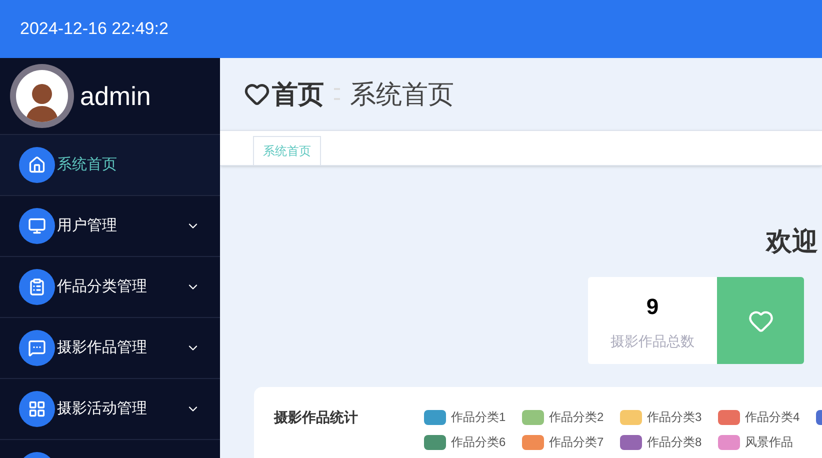  Describe the element at coordinates (37, 226) in the screenshot. I see `monitor-icon` at that location.